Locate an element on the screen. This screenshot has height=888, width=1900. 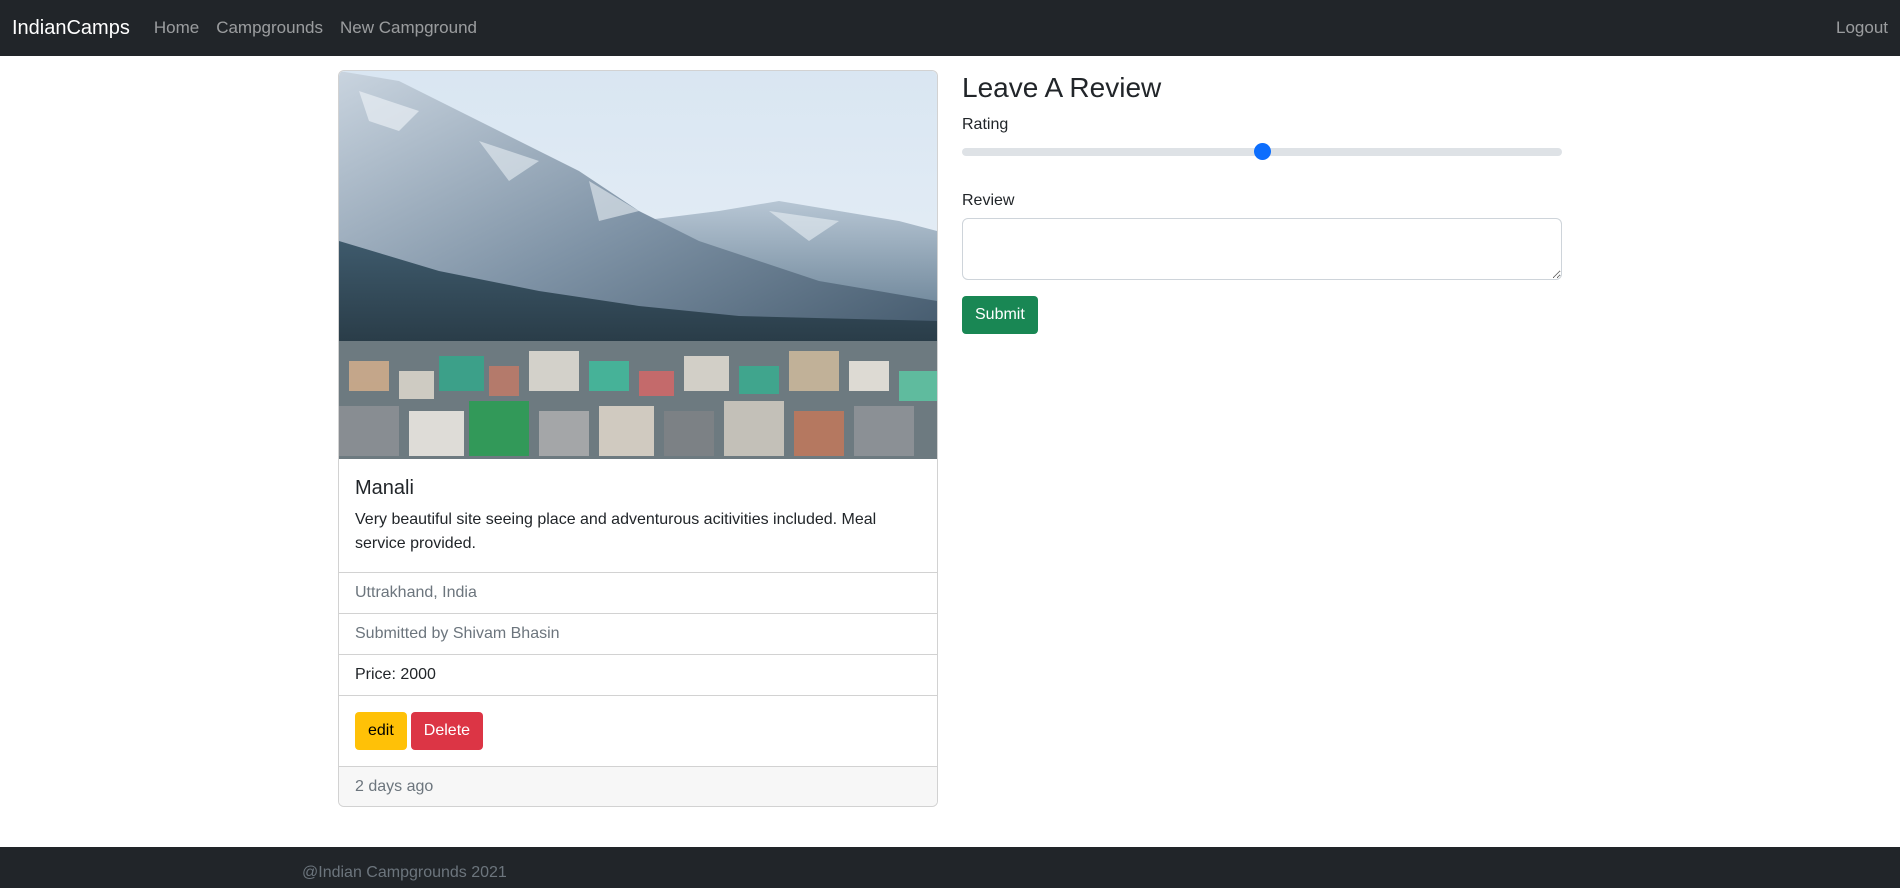
logout-link: Logout is located at coordinates (1862, 27).